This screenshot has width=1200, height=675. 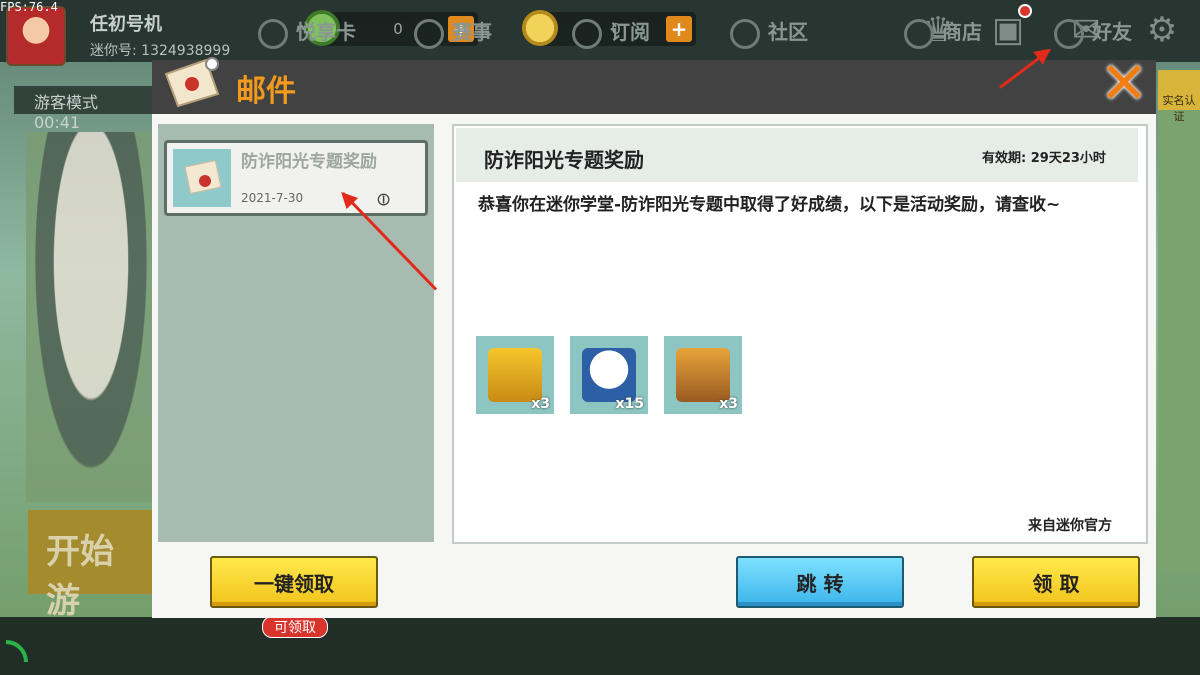 I want to click on character-illustration, so click(x=91, y=317).